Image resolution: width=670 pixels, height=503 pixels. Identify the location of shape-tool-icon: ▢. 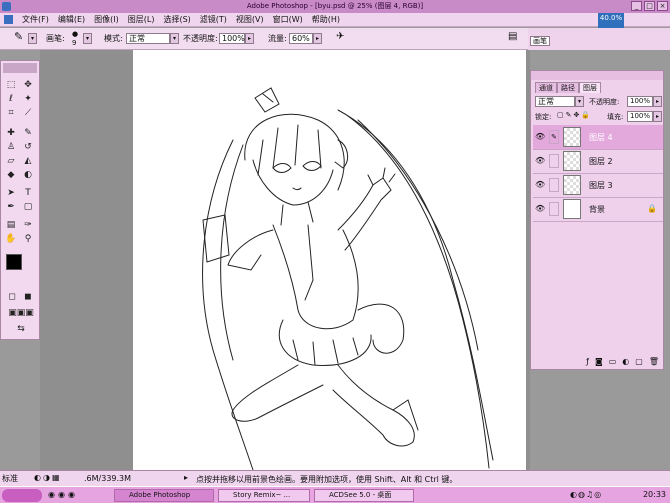
(28, 207).